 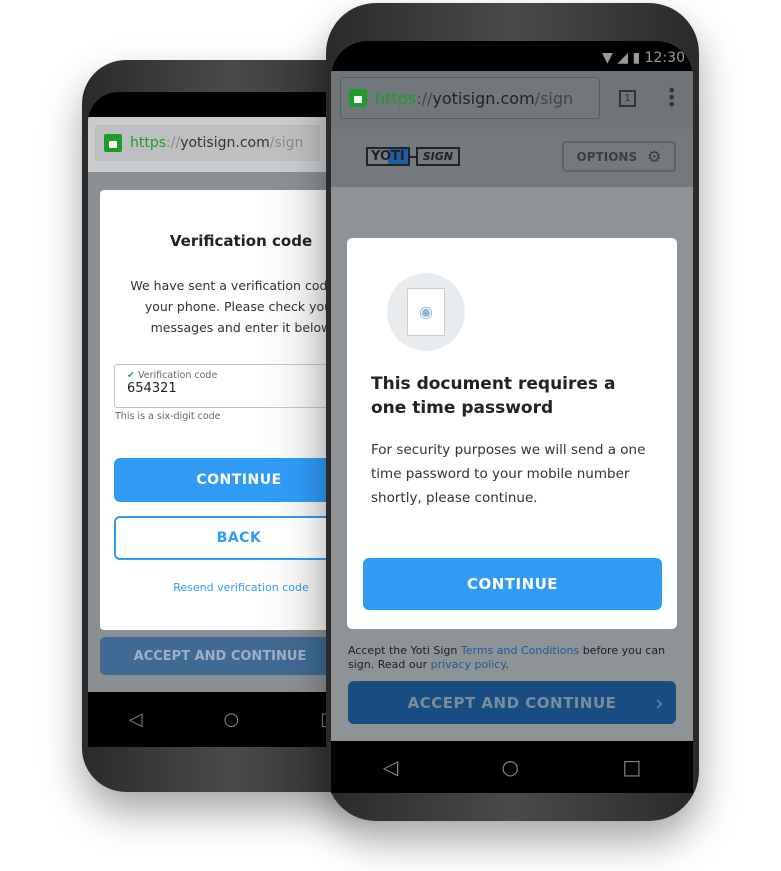 What do you see at coordinates (220, 656) in the screenshot?
I see `back-accept-button: ACCEPT AND CONTINUE` at bounding box center [220, 656].